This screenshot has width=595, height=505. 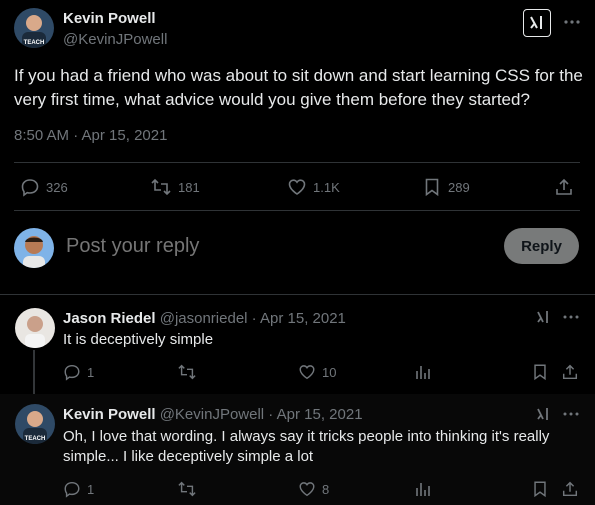 What do you see at coordinates (326, 187) in the screenshot?
I see `like-count: 1.1K` at bounding box center [326, 187].